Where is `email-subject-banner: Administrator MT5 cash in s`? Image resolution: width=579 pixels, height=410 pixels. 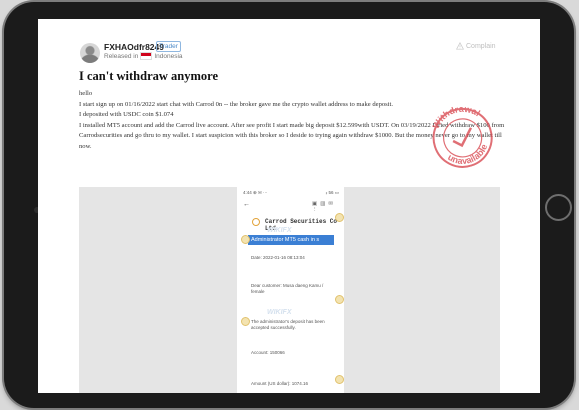
email-subject-banner: Administrator MT5 cash in s is located at coordinates (291, 240).